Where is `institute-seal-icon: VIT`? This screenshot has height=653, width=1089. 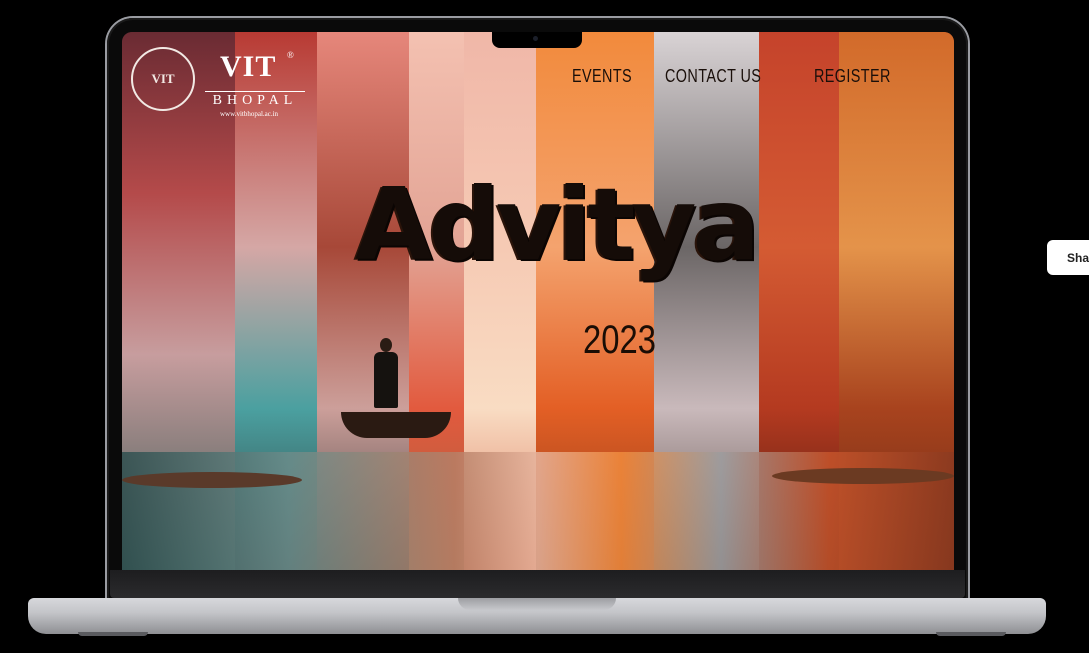
institute-seal-icon: VIT is located at coordinates (163, 79).